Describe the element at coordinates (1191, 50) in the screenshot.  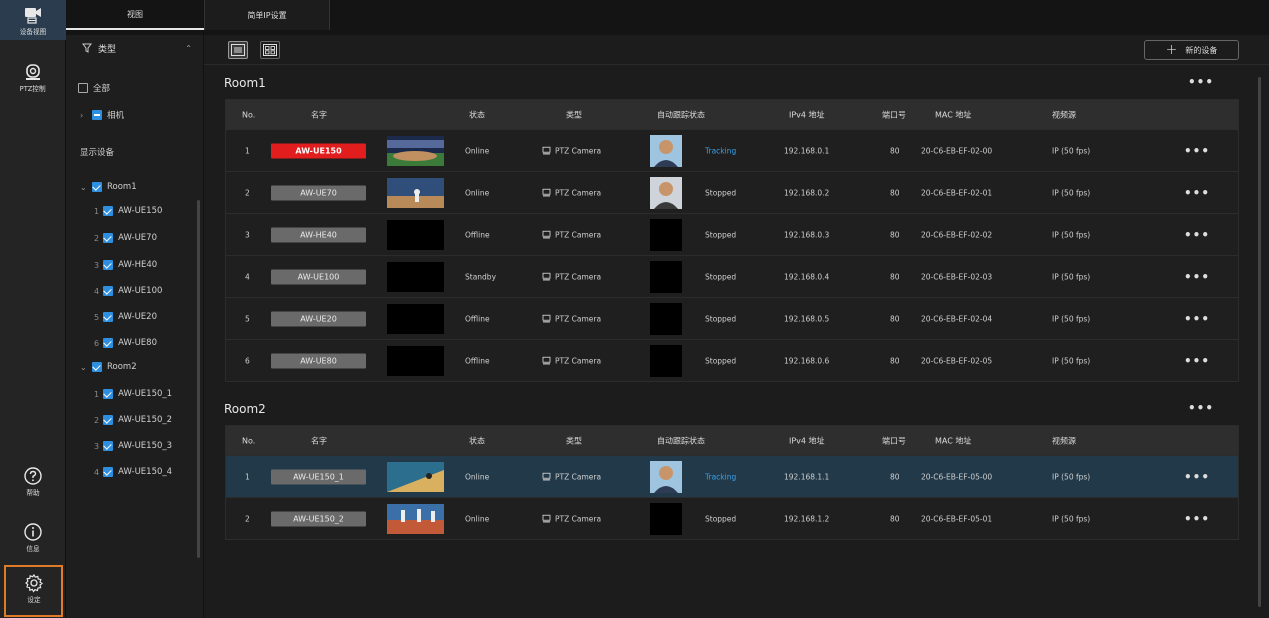
I see `new-device-button: + 新的设备` at that location.